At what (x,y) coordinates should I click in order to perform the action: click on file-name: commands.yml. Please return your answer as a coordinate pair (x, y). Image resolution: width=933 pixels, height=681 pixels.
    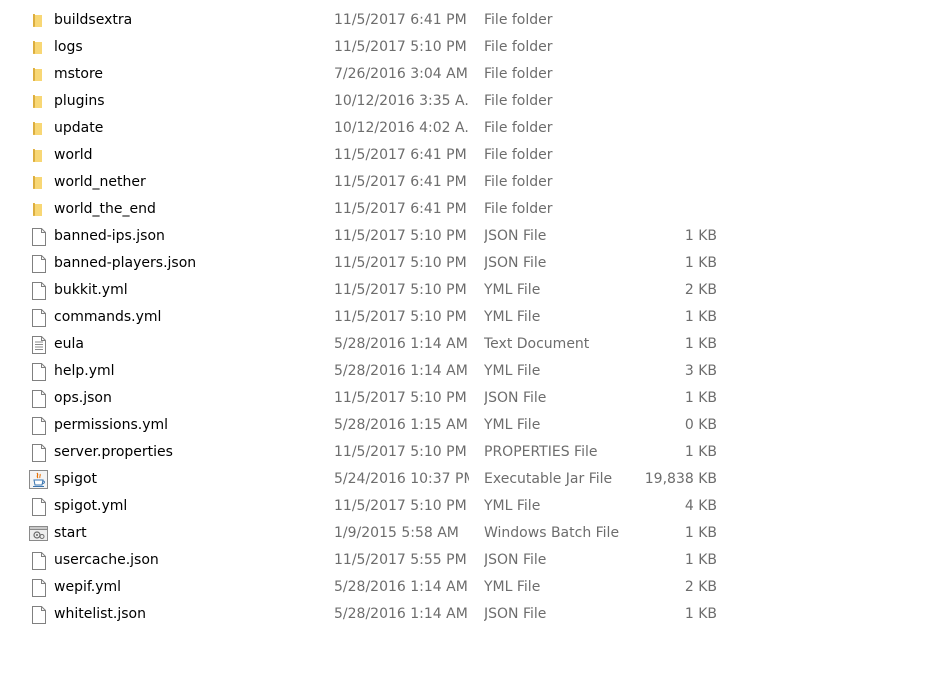
    Looking at the image, I should click on (108, 317).